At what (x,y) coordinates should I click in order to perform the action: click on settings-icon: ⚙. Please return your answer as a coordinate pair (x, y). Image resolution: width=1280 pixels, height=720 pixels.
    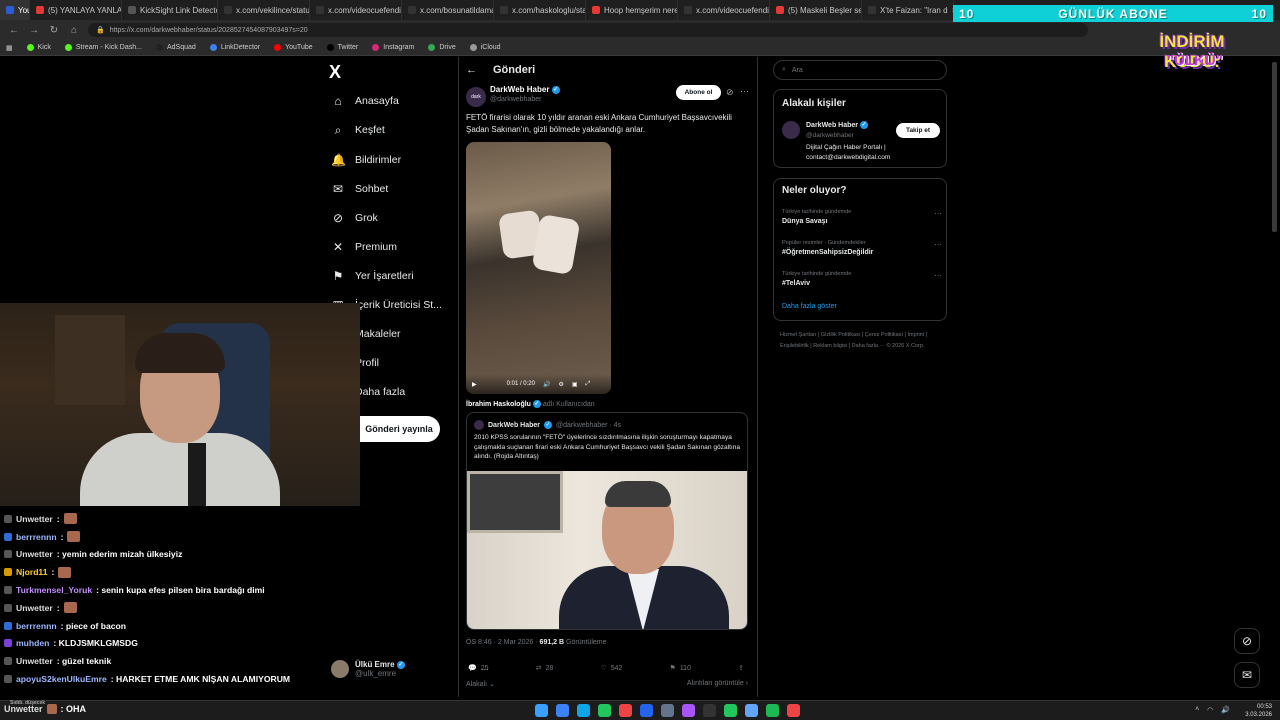
    Looking at the image, I should click on (560, 384).